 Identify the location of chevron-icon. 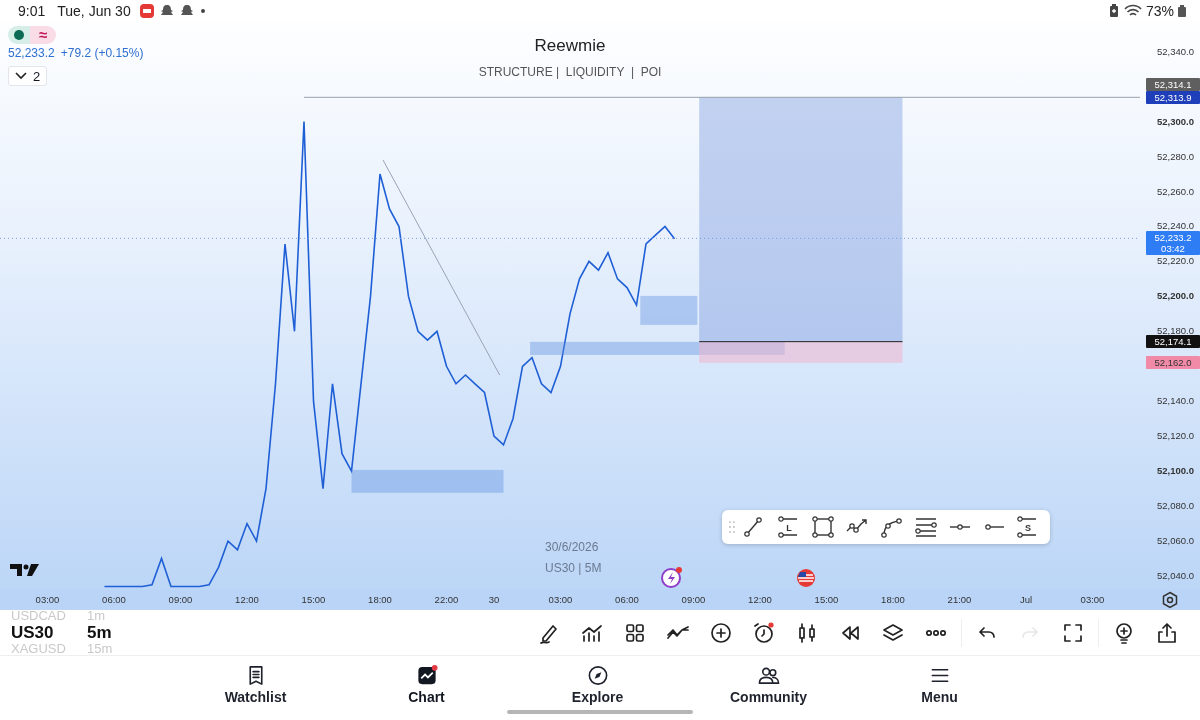
(21, 76).